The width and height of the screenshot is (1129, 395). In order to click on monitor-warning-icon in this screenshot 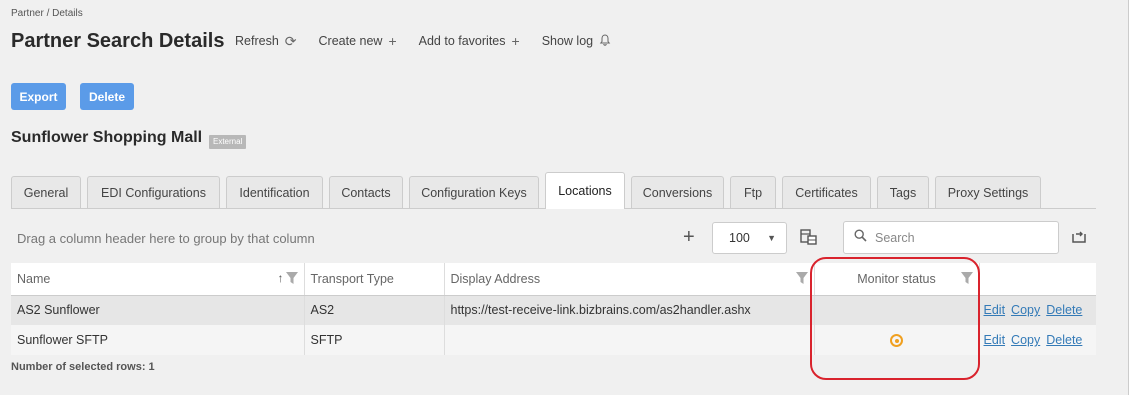, I will do `click(896, 341)`.